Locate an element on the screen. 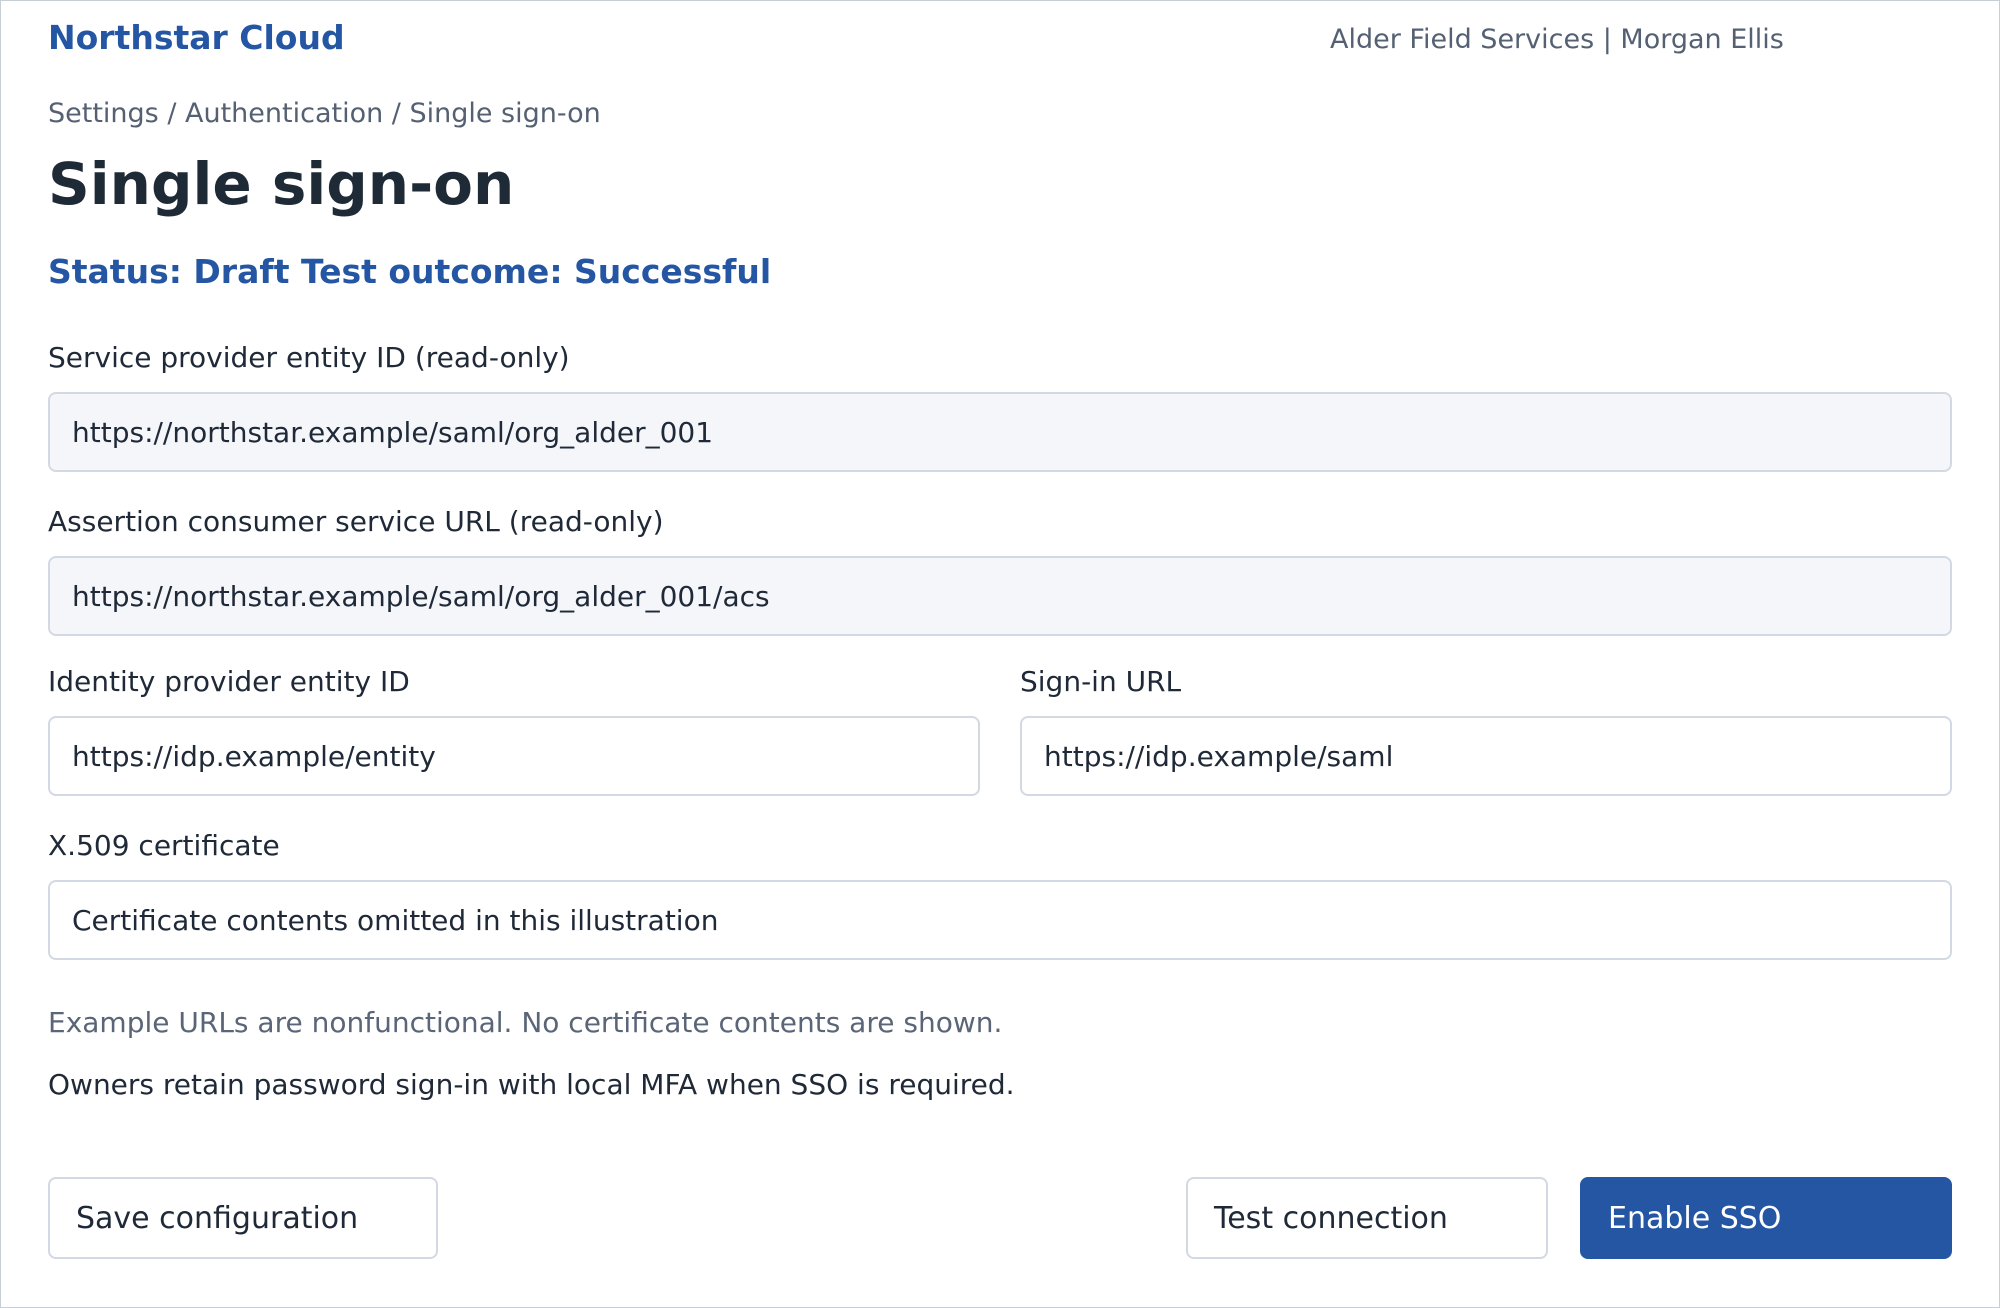 The height and width of the screenshot is (1308, 2000). idp-entity-id-field is located at coordinates (514, 756).